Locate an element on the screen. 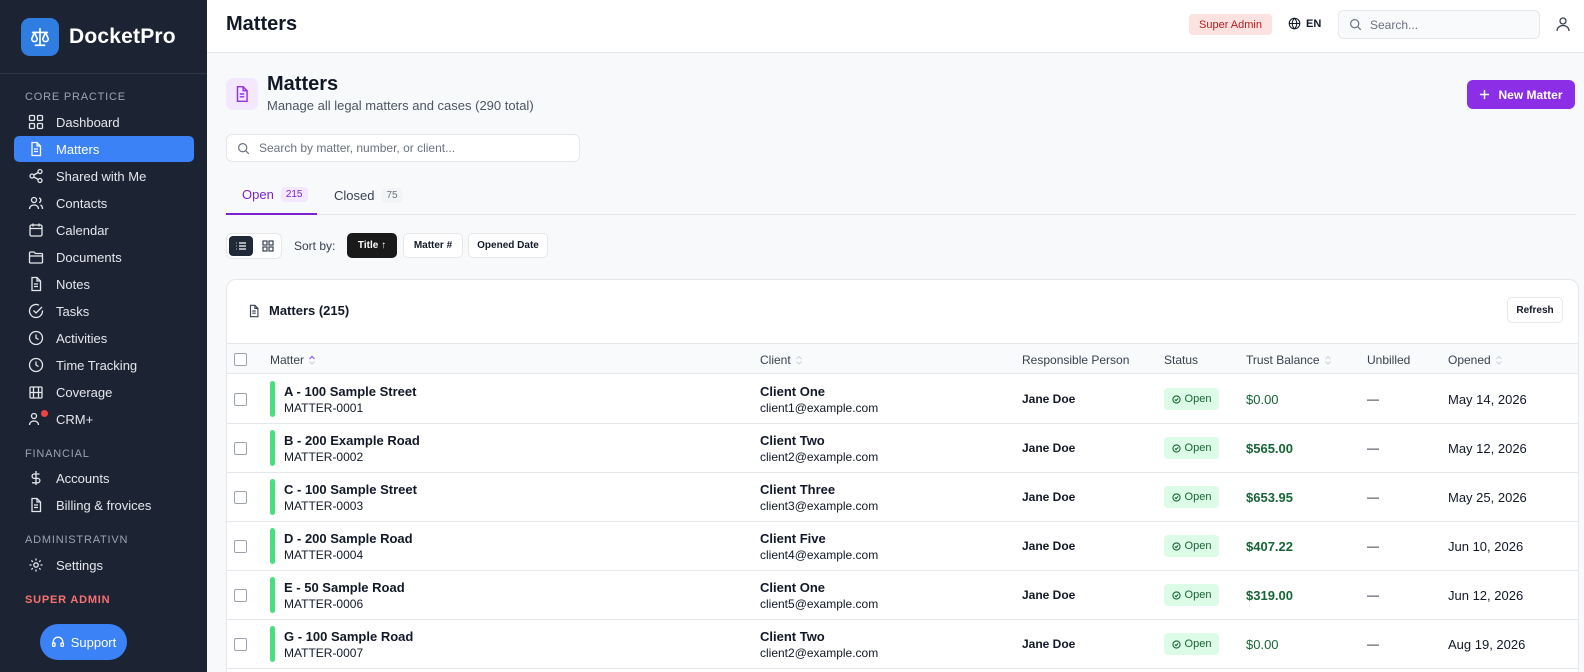 Image resolution: width=1584 pixels, height=672 pixels. sidebar-item-calendar: Calendar is located at coordinates (104, 230).